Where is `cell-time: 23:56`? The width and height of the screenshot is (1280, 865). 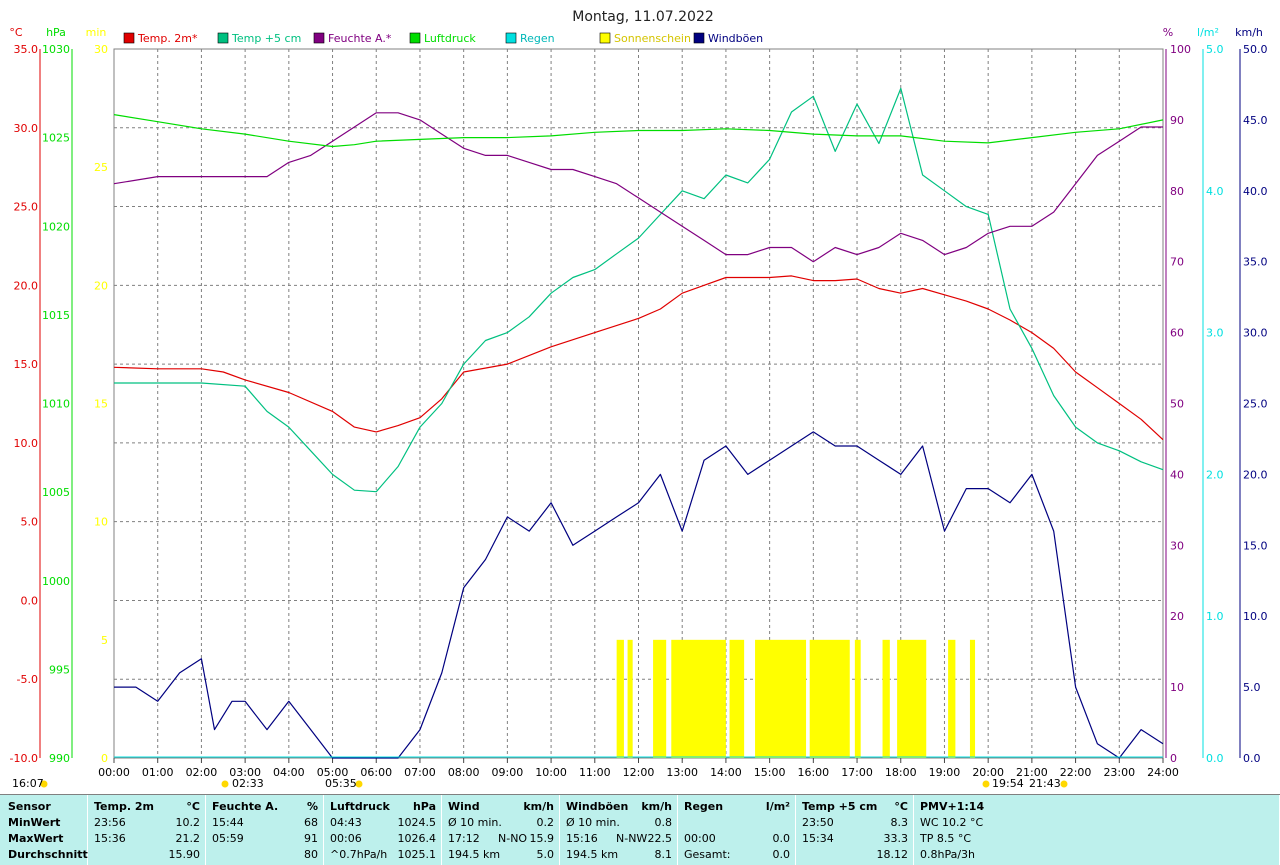
cell-time: 23:56 is located at coordinates (110, 822).